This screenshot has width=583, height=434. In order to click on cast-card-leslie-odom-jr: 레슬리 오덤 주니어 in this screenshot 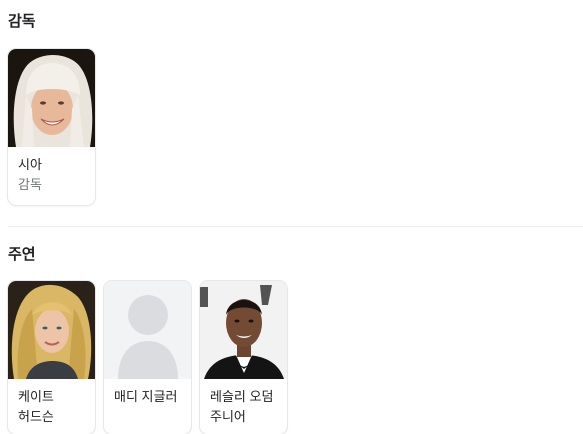, I will do `click(243, 357)`.